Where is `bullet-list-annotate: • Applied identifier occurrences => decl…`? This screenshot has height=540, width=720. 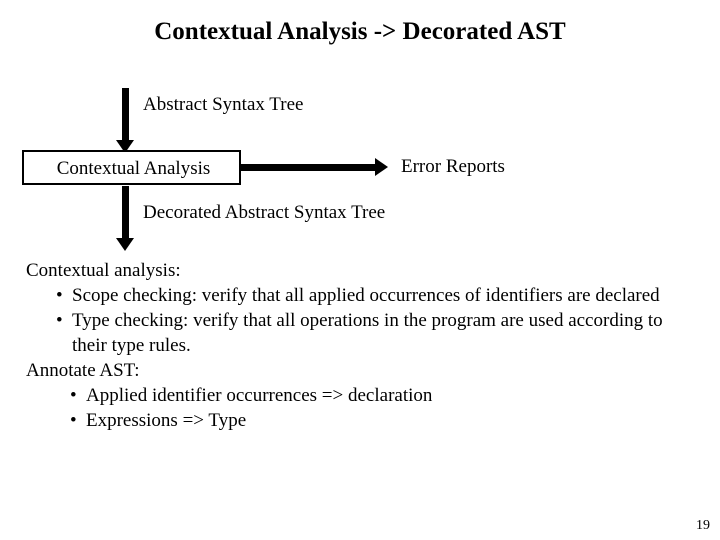
bullet-list-annotate: • Applied identifier occurrences => decl… is located at coordinates (361, 408).